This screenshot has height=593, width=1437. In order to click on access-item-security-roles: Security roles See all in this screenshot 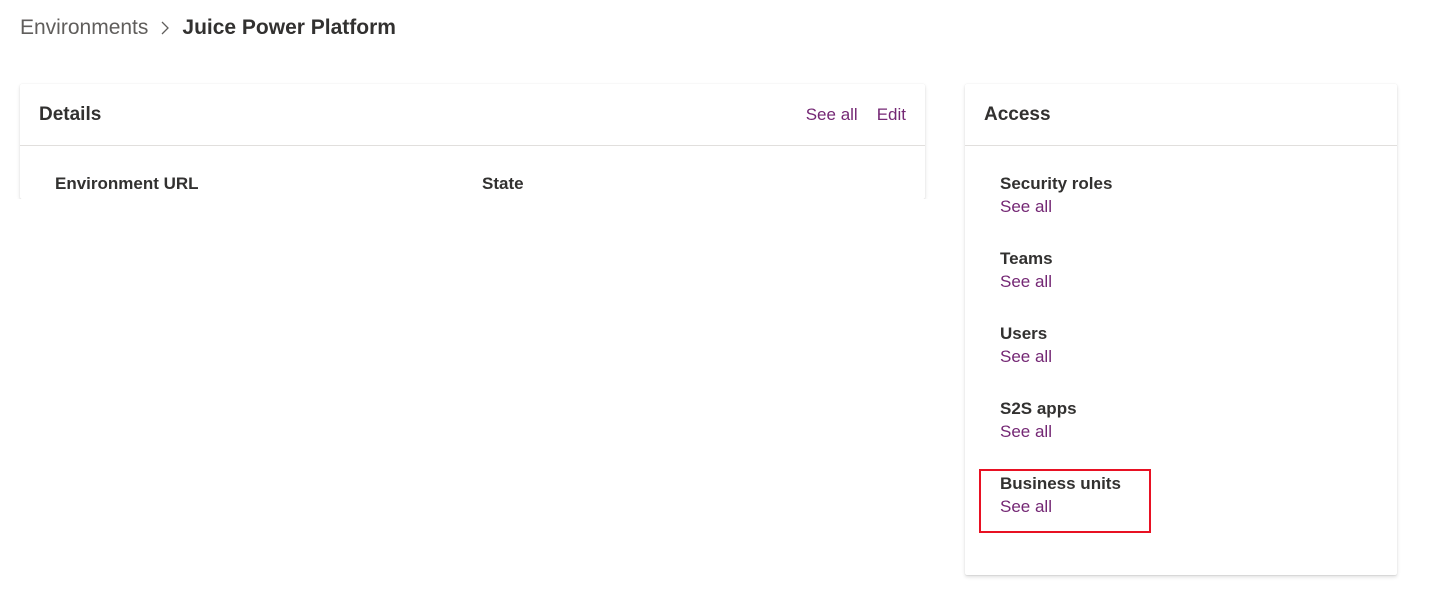, I will do `click(1056, 196)`.